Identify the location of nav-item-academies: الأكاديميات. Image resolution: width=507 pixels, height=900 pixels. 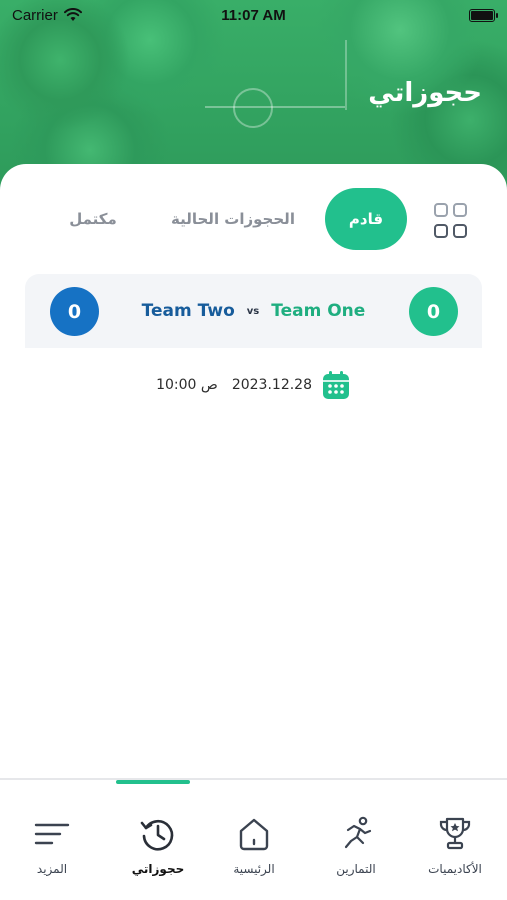
(455, 839).